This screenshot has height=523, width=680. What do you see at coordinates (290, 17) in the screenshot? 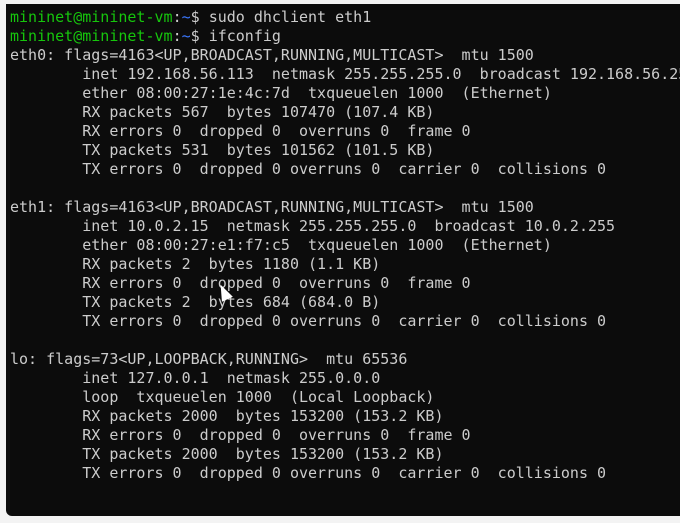
I see `command-text: sudo dhclient eth1` at bounding box center [290, 17].